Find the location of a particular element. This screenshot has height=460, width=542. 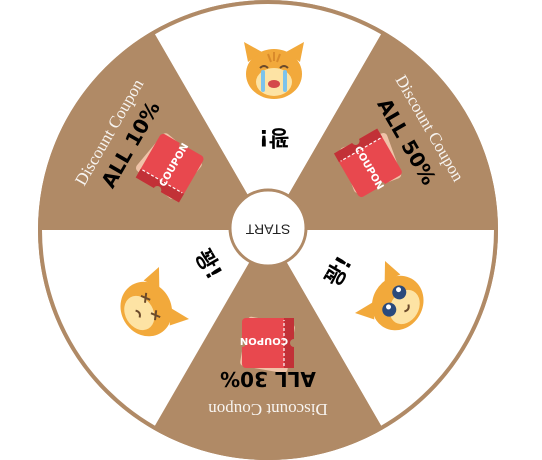

coupon-ticket-icon: COUPON is located at coordinates (268, 345).